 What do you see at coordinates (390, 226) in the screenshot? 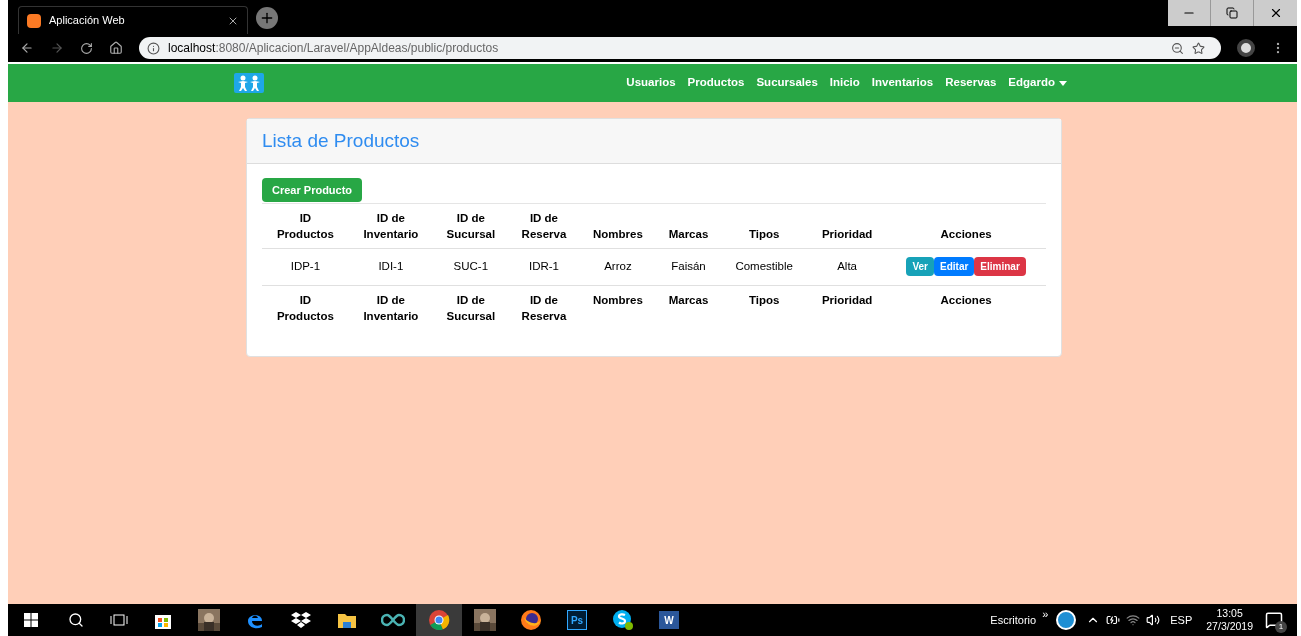
I see `column-header: ID de Inventario` at bounding box center [390, 226].